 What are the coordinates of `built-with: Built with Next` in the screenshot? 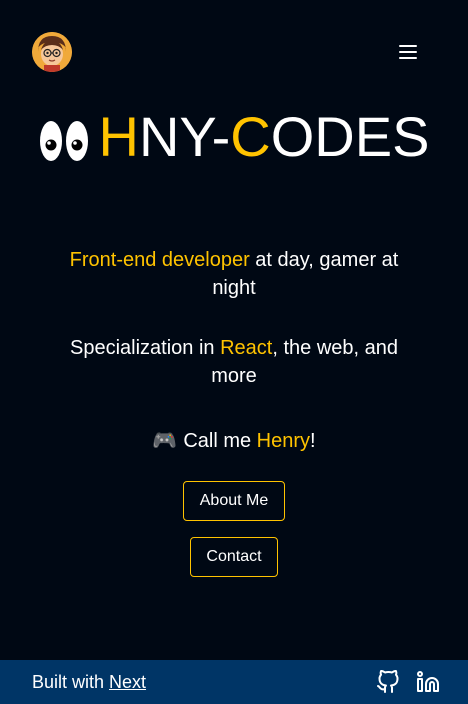 It's located at (89, 682).